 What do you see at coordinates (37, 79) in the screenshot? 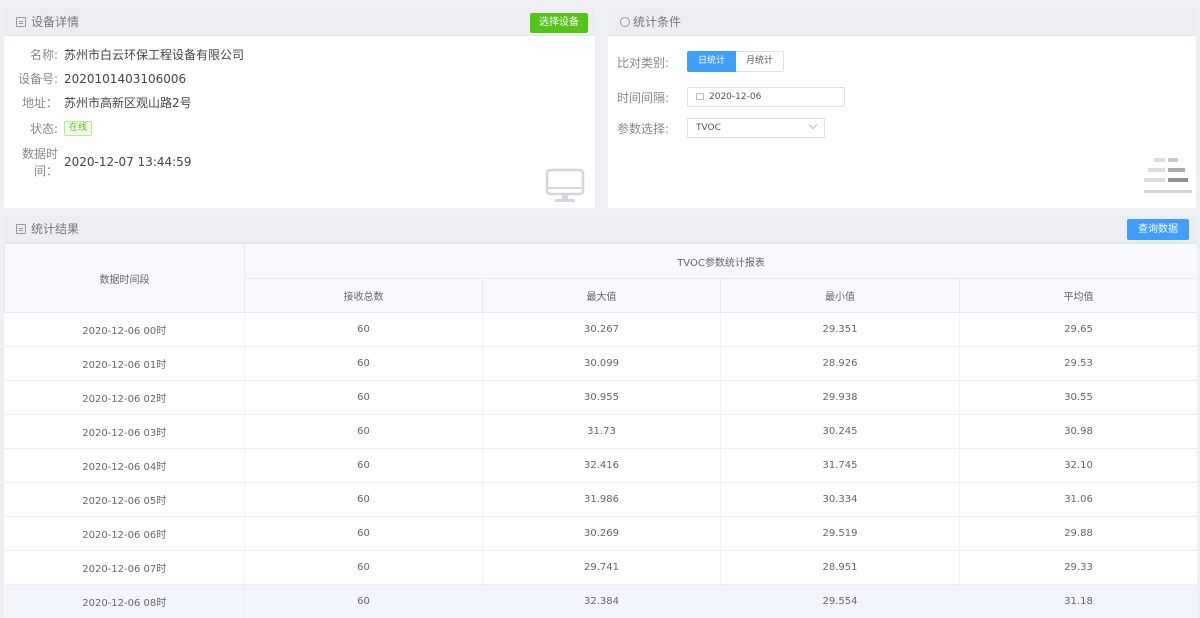
I see `device-id-label: 设备号:` at bounding box center [37, 79].